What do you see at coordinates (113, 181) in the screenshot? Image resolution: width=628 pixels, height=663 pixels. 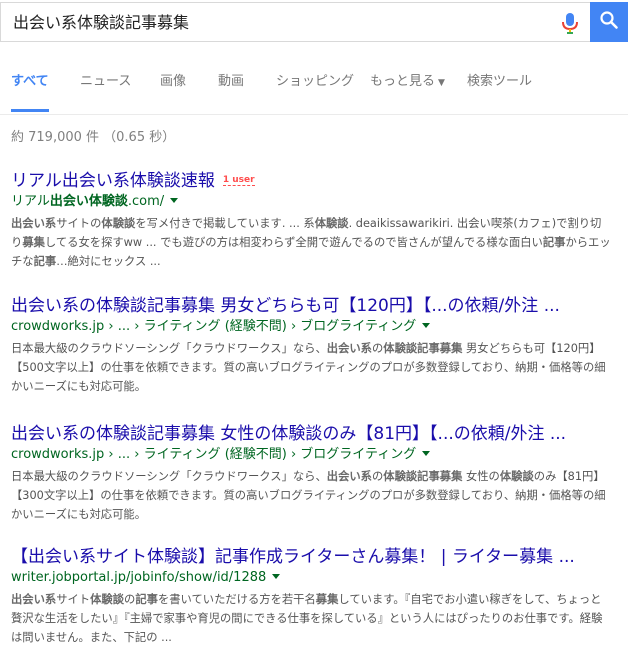 I see `result-title-link: リアル出会い系体験談速報` at bounding box center [113, 181].